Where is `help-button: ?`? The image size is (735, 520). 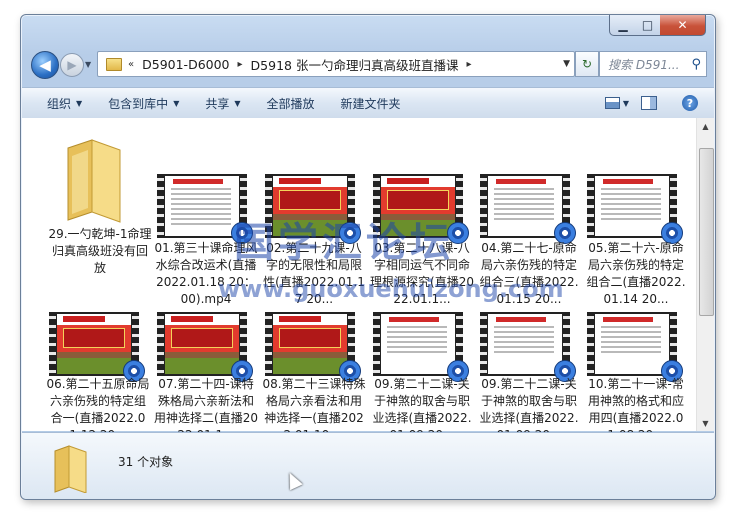 help-button: ? is located at coordinates (690, 103).